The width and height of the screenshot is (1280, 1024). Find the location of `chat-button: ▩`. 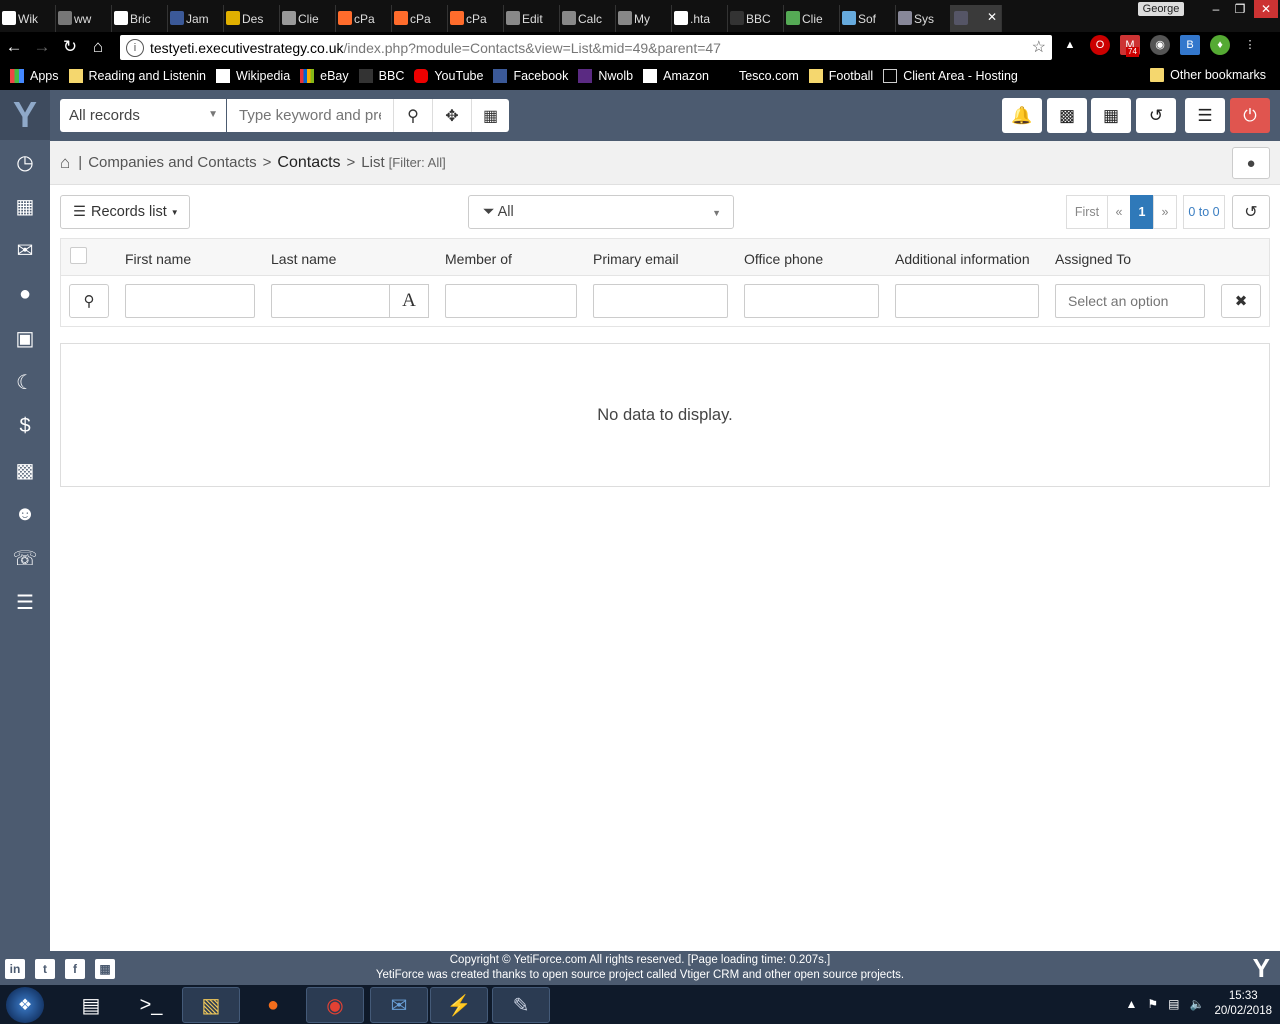

chat-button: ▩ is located at coordinates (1067, 115).